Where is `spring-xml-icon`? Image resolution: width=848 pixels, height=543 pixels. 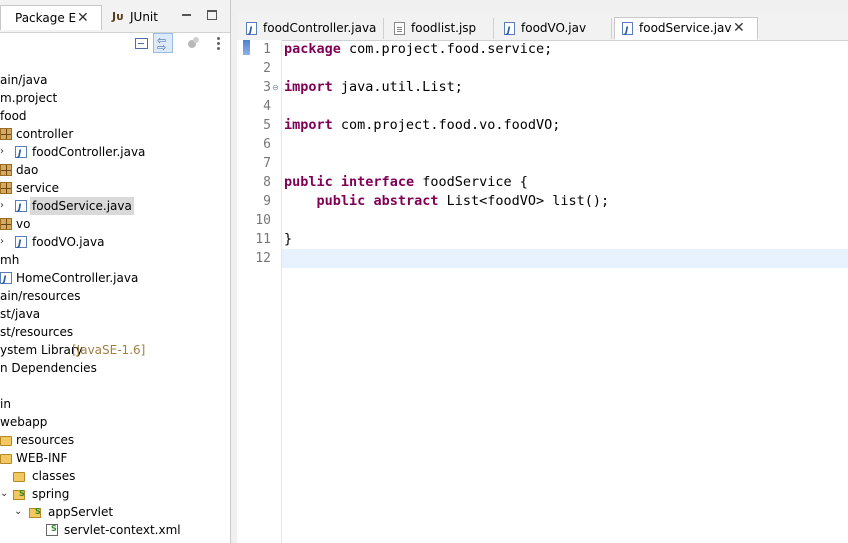 spring-xml-icon is located at coordinates (52, 529).